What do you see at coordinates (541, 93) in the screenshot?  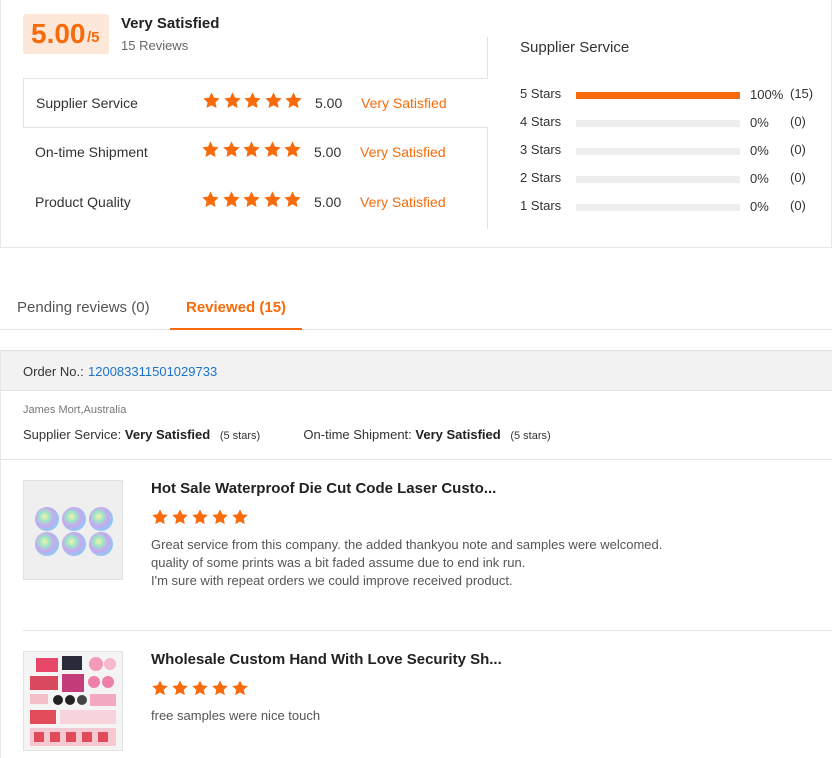 I see `distribution-label: 5 Stars` at bounding box center [541, 93].